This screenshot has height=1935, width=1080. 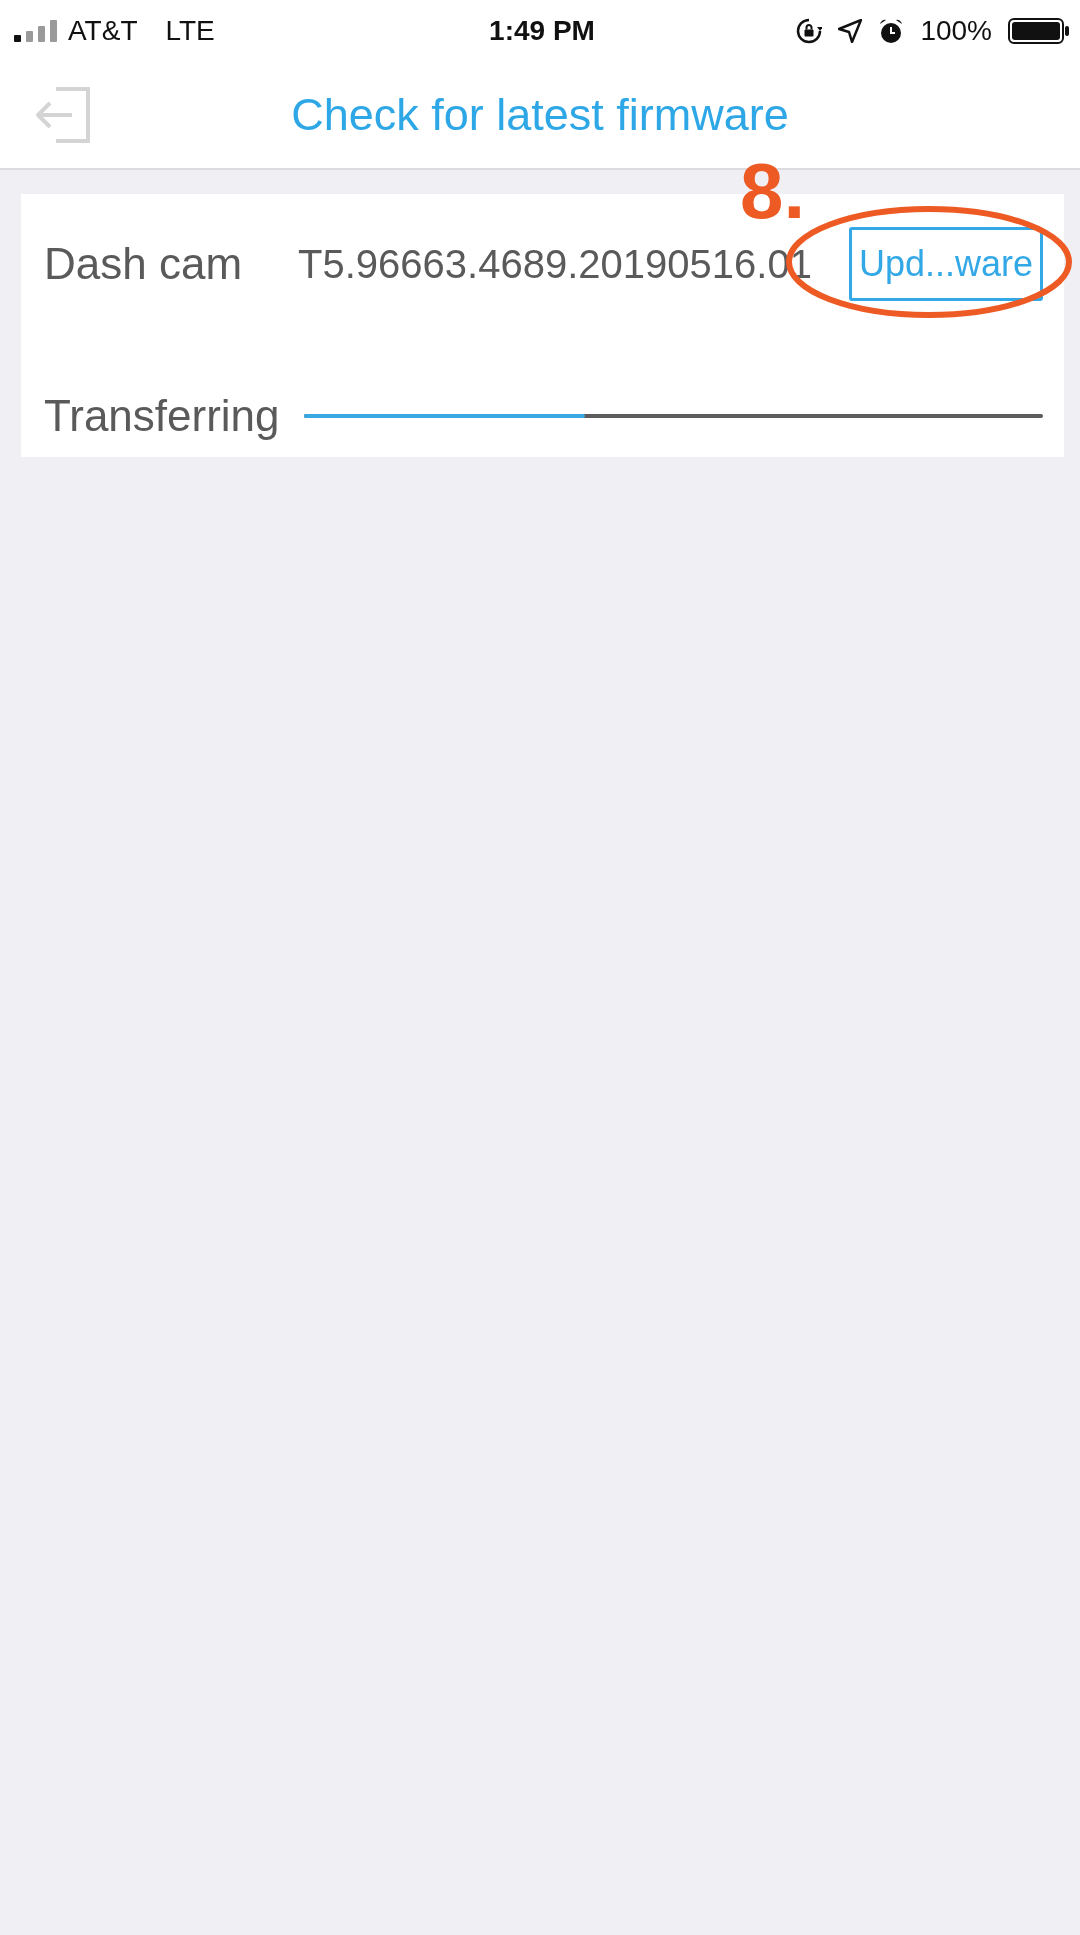 What do you see at coordinates (103, 31) in the screenshot?
I see `carrier-name: AT&T` at bounding box center [103, 31].